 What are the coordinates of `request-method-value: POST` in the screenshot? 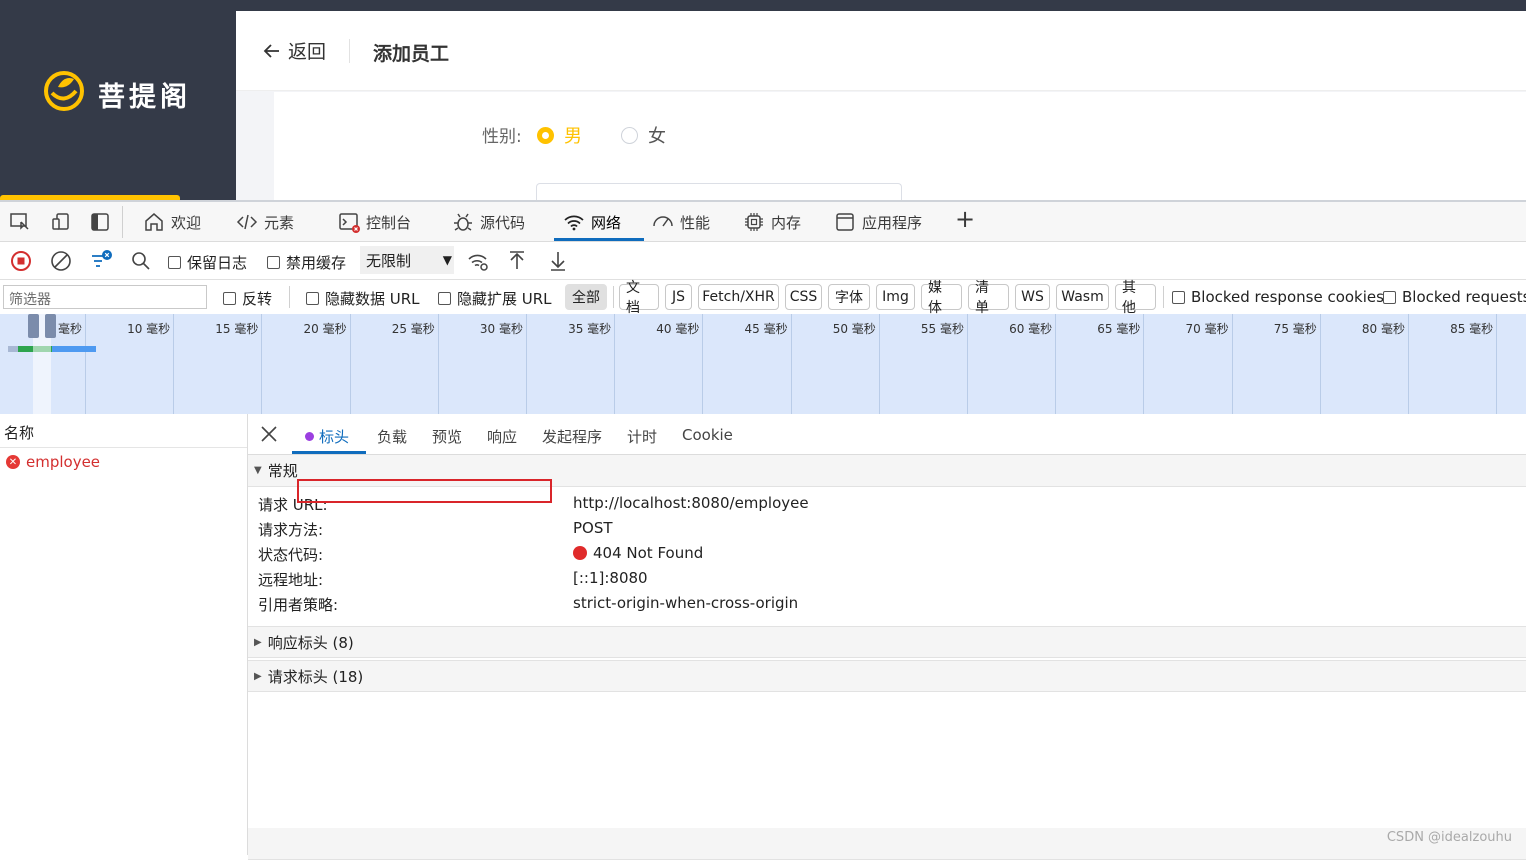 It's located at (593, 528).